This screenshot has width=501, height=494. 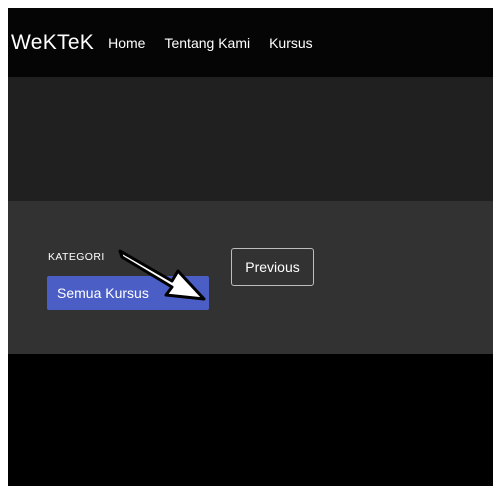 I want to click on brand-logo: WeKTeK, so click(x=52, y=43).